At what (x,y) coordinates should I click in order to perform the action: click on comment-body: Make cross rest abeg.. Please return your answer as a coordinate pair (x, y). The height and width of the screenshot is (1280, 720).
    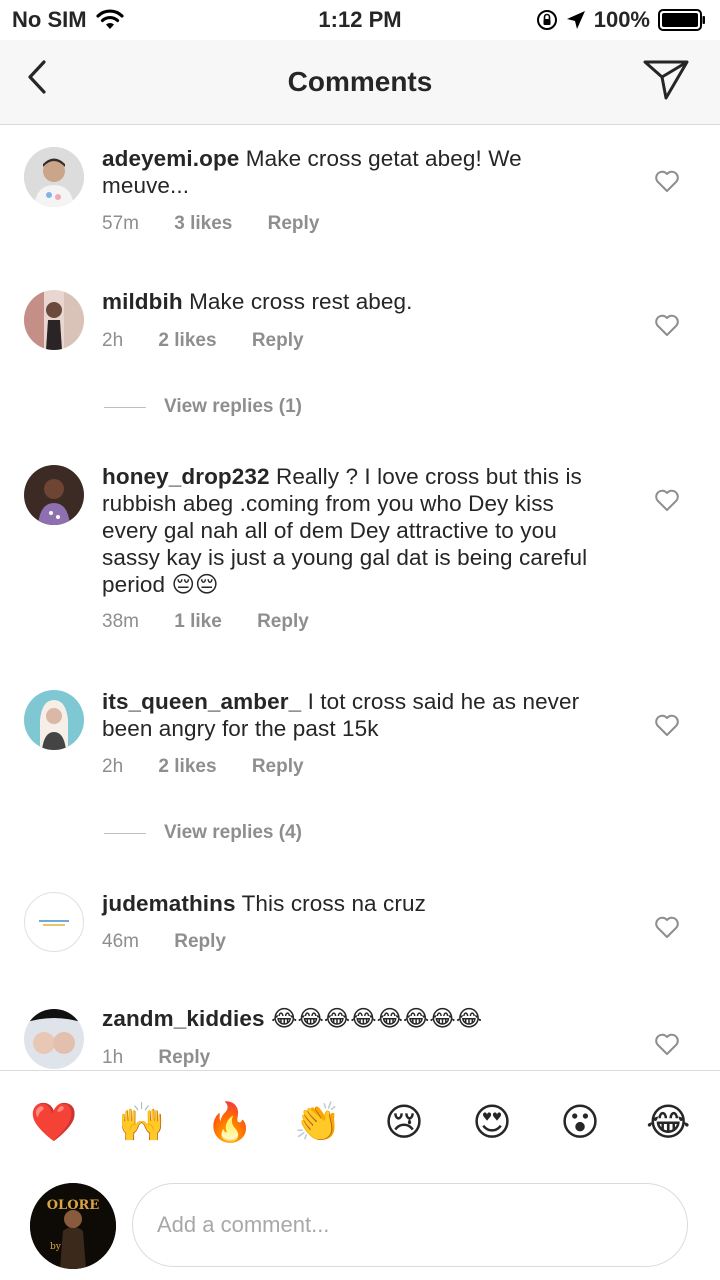
    Looking at the image, I should click on (301, 301).